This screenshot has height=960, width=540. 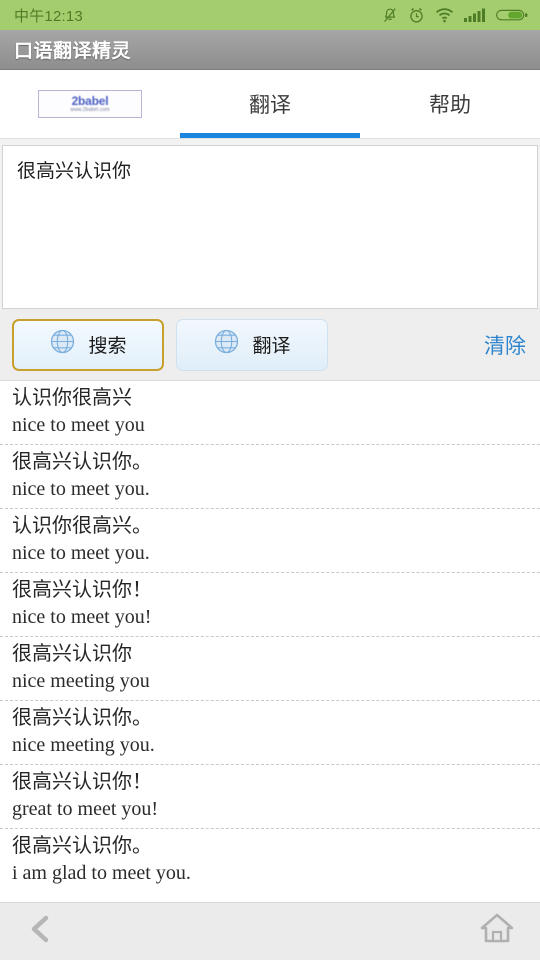 What do you see at coordinates (73, 51) in the screenshot?
I see `page-title: 口语翻译精灵` at bounding box center [73, 51].